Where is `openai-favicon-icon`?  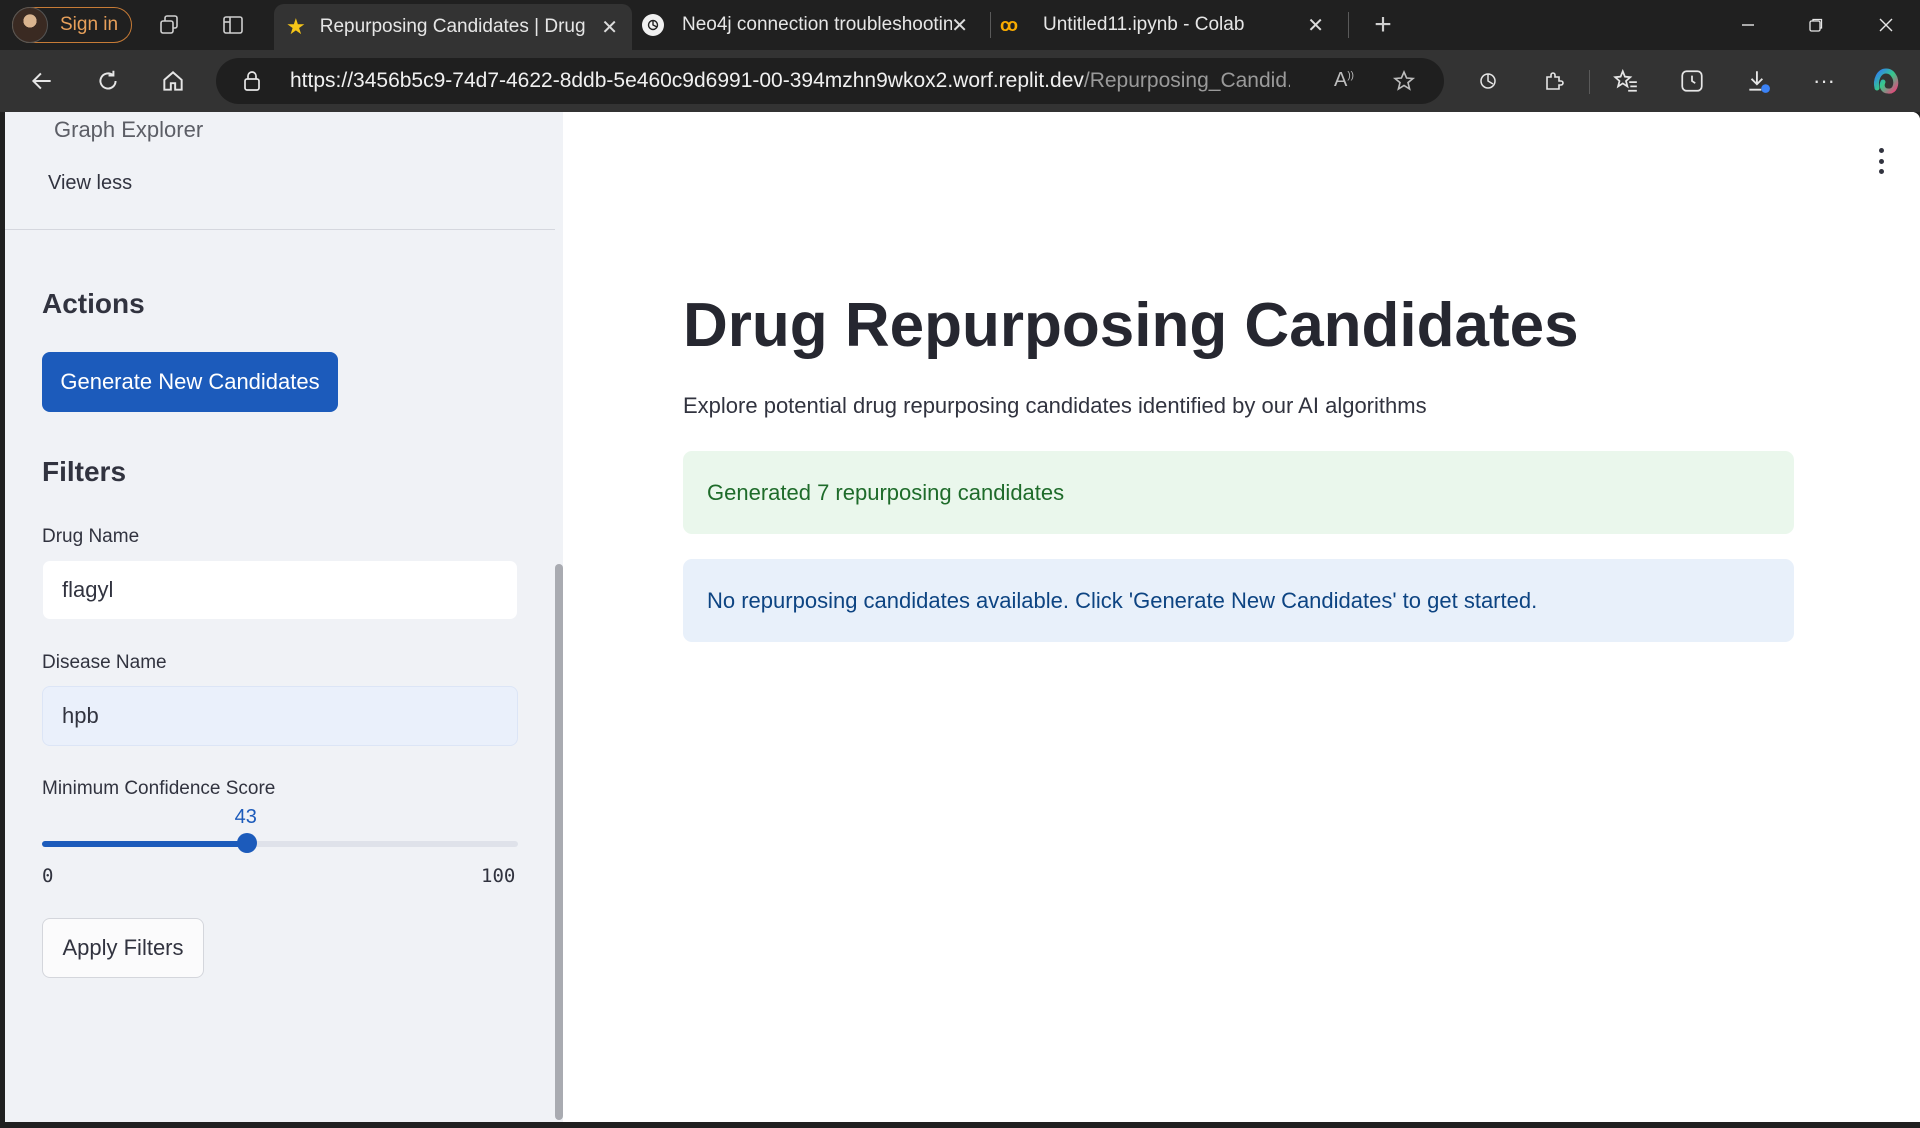 openai-favicon-icon is located at coordinates (653, 25).